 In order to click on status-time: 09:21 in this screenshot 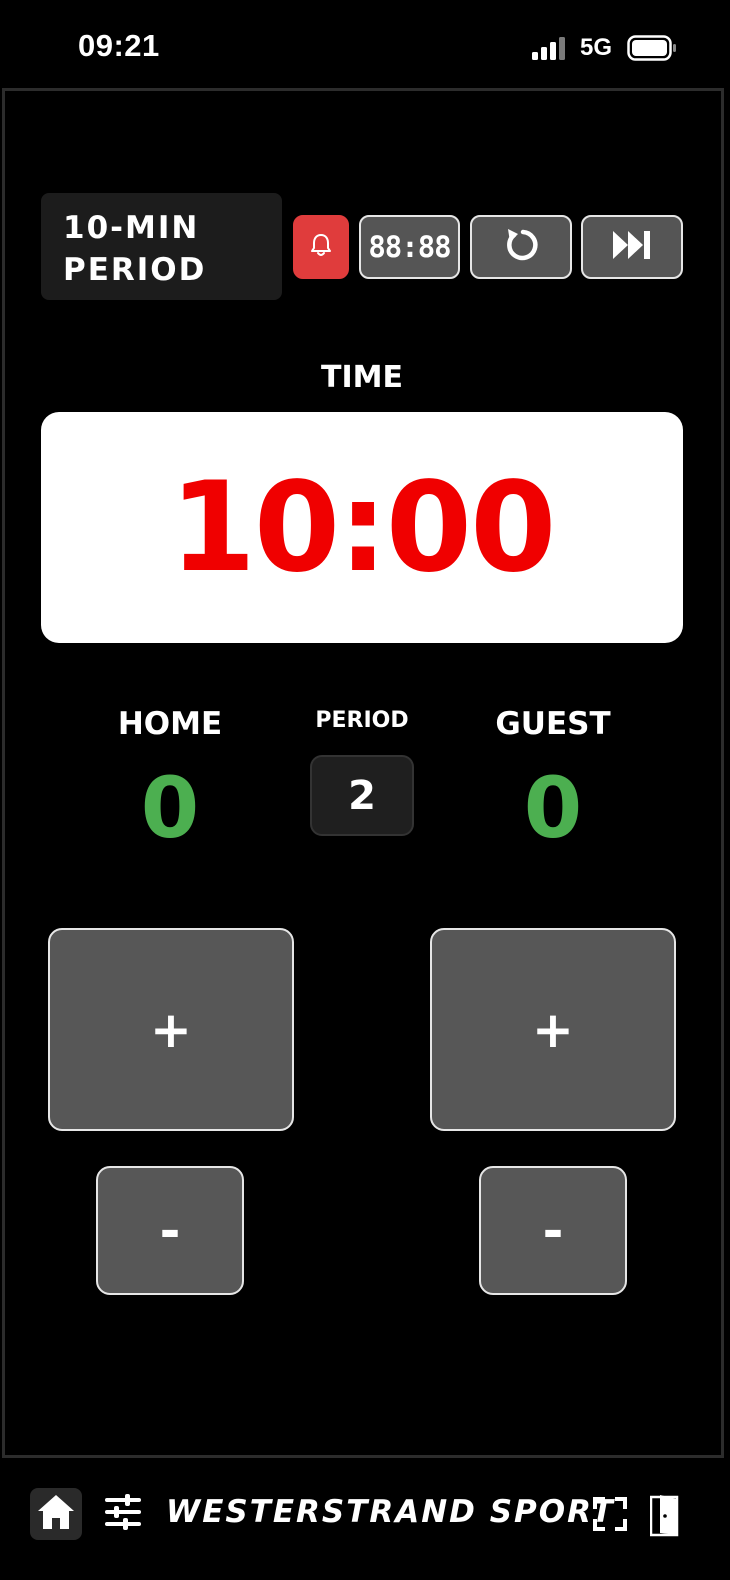, I will do `click(119, 45)`.